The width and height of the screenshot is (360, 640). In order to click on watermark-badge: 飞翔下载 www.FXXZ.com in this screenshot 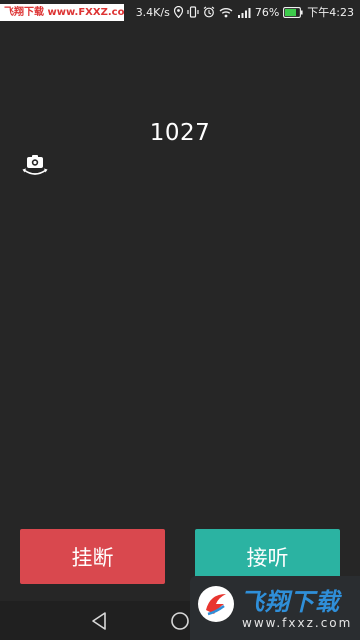, I will do `click(62, 12)`.